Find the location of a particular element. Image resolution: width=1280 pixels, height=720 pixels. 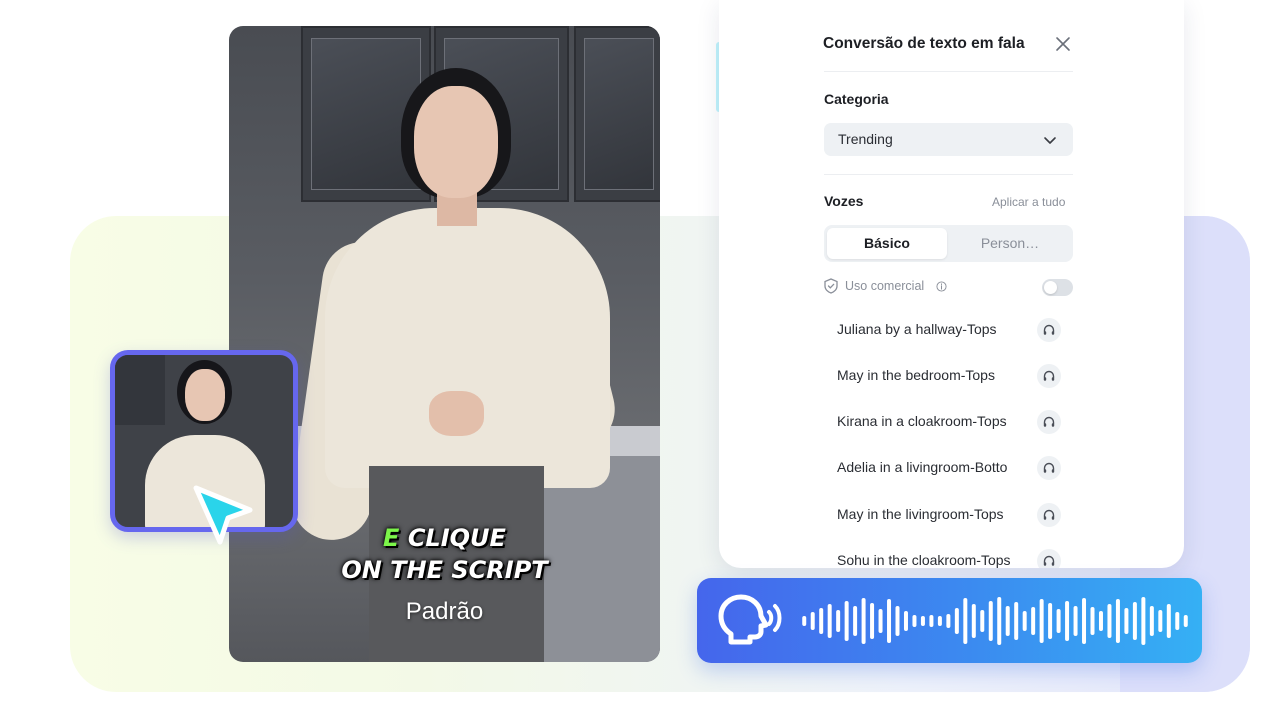

speaking-head-icon is located at coordinates (750, 619).